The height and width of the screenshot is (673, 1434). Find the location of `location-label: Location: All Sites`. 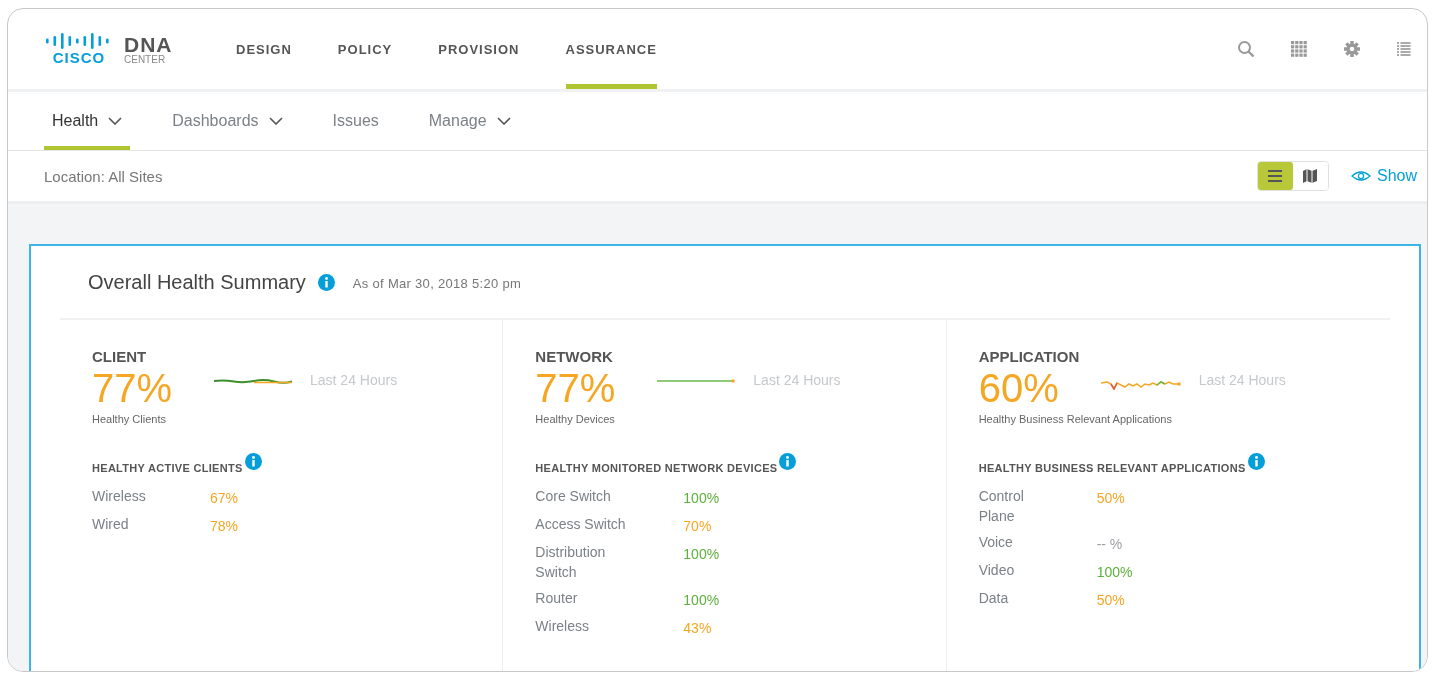

location-label: Location: All Sites is located at coordinates (103, 176).